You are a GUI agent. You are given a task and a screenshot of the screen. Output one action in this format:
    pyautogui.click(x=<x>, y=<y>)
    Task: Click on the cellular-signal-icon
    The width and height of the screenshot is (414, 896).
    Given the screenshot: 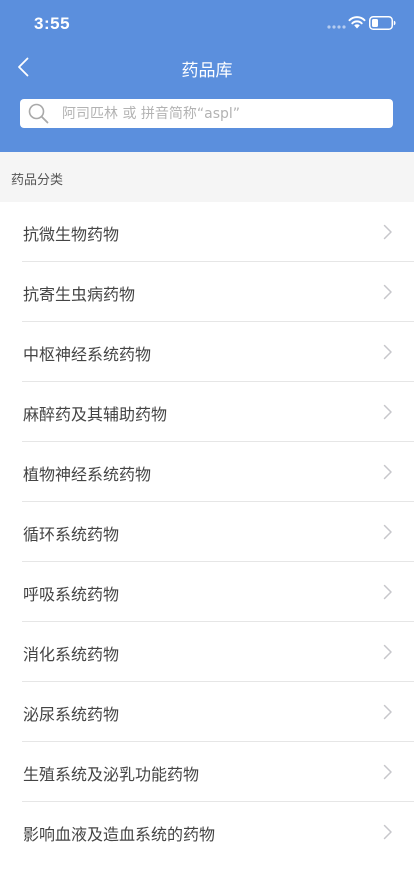 What is the action you would take?
    pyautogui.click(x=336, y=27)
    